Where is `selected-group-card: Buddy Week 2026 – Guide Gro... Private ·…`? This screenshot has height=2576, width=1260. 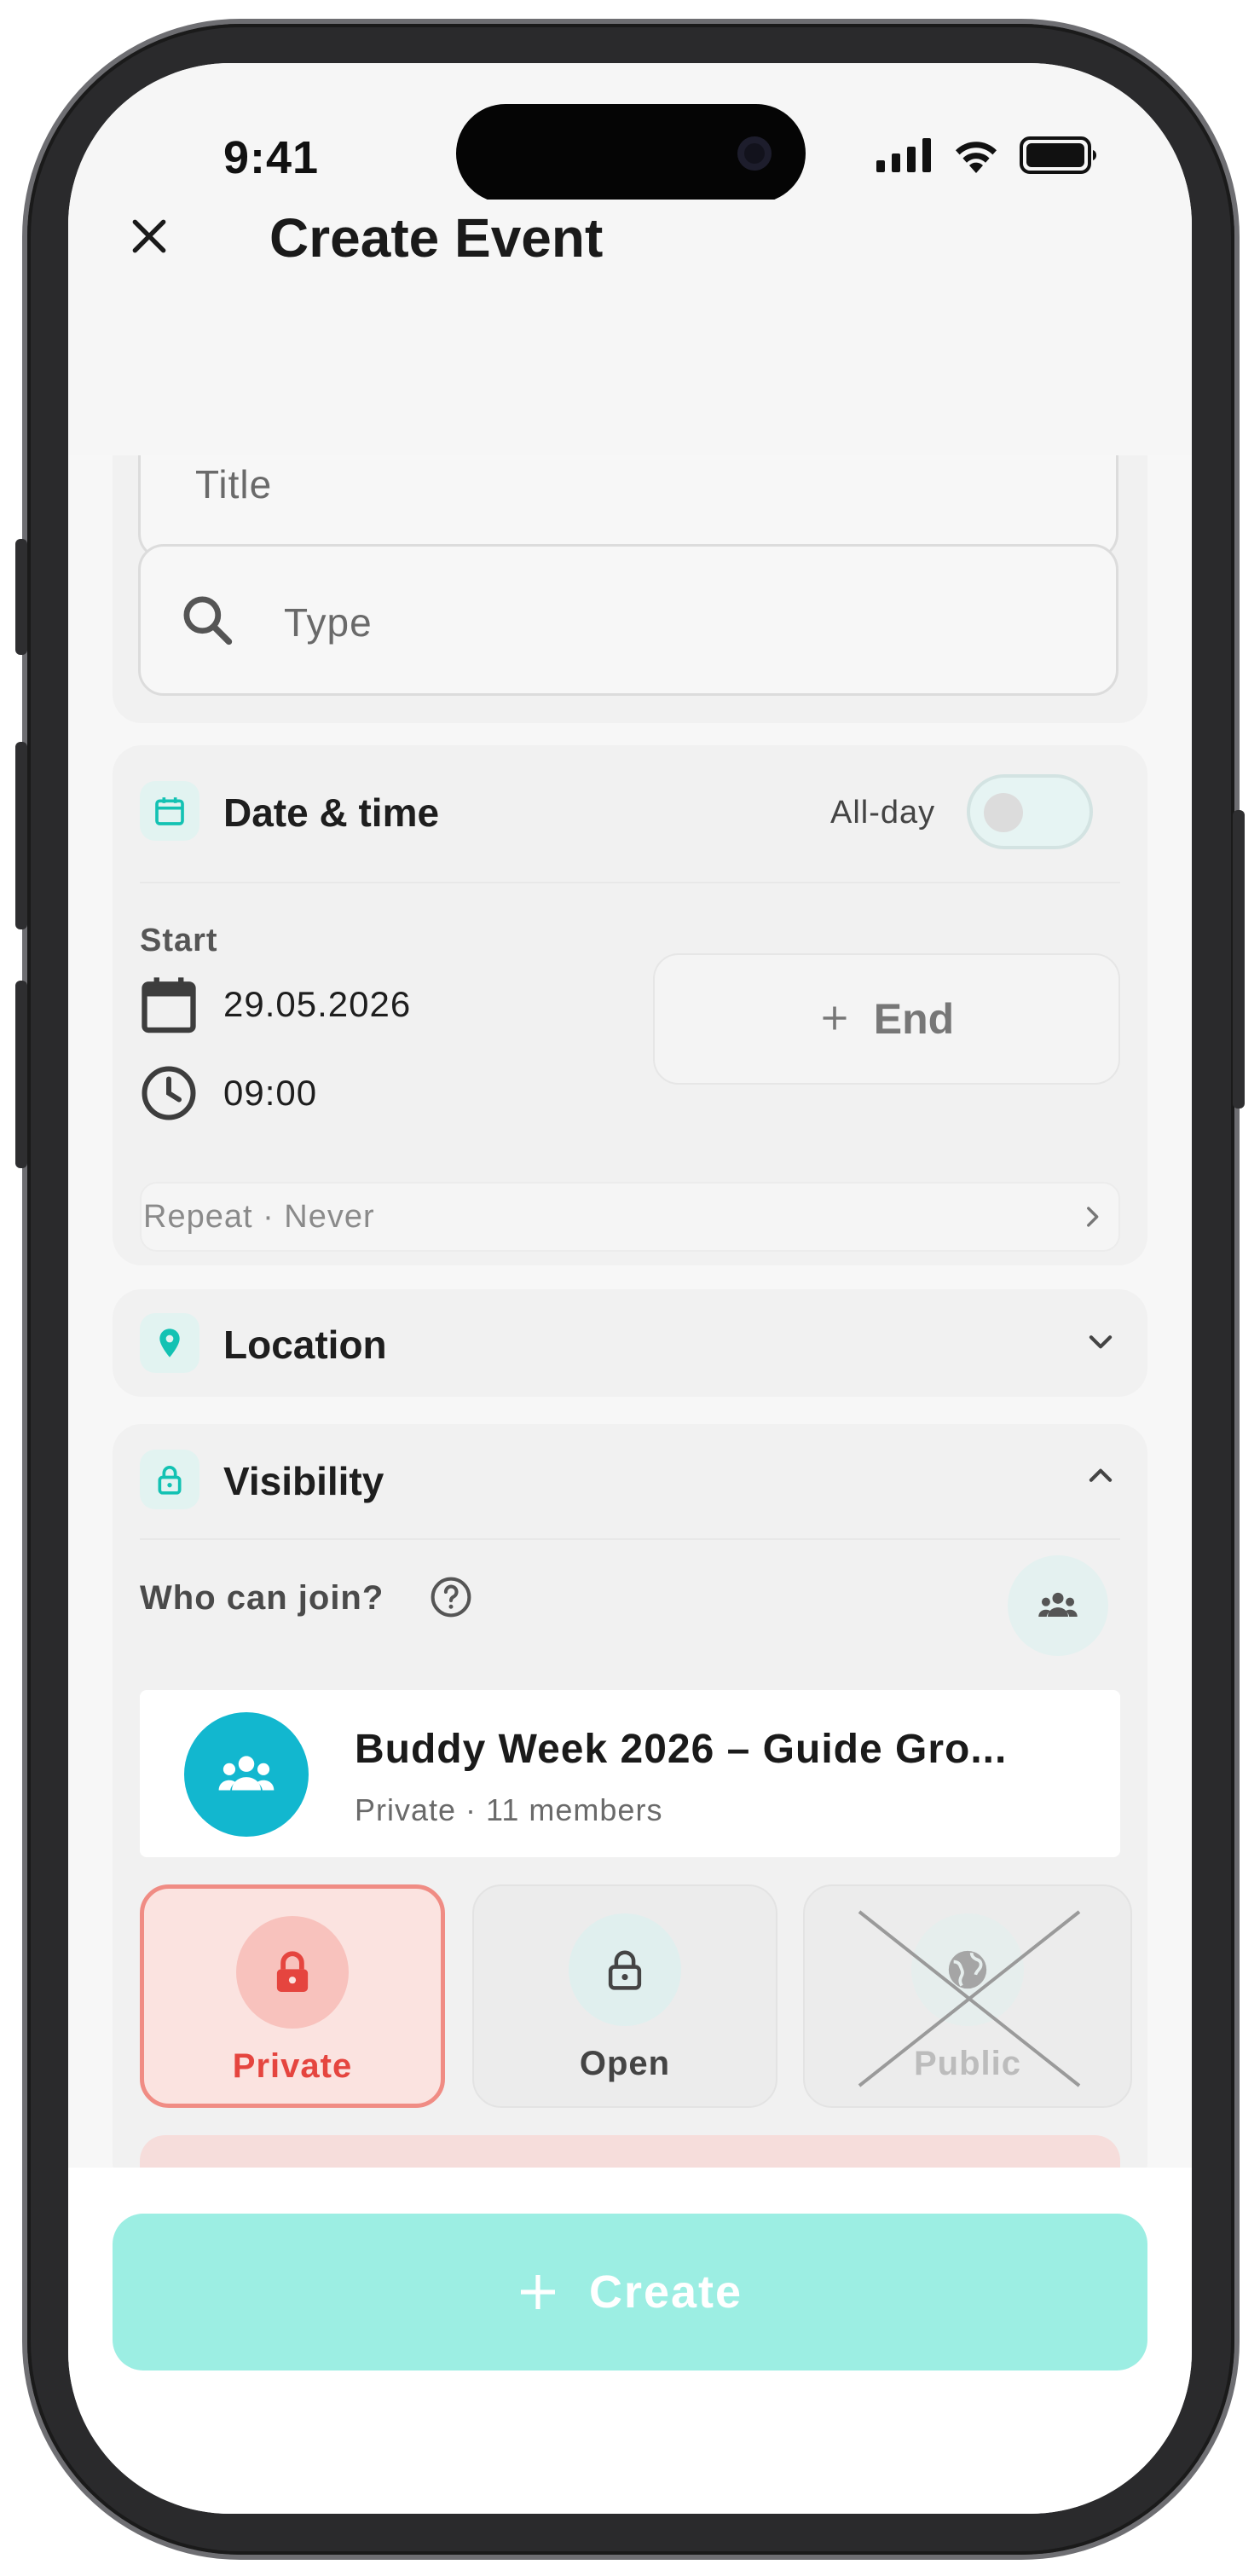
selected-group-card: Buddy Week 2026 – Guide Gro... Private ·… is located at coordinates (630, 1774).